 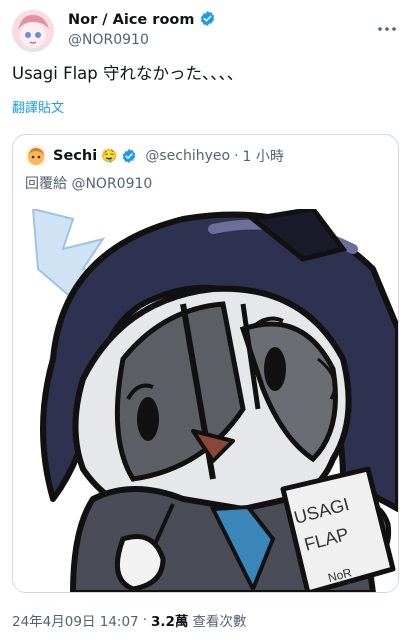 I want to click on reply-to-handle: @NOR0910, so click(x=111, y=184).